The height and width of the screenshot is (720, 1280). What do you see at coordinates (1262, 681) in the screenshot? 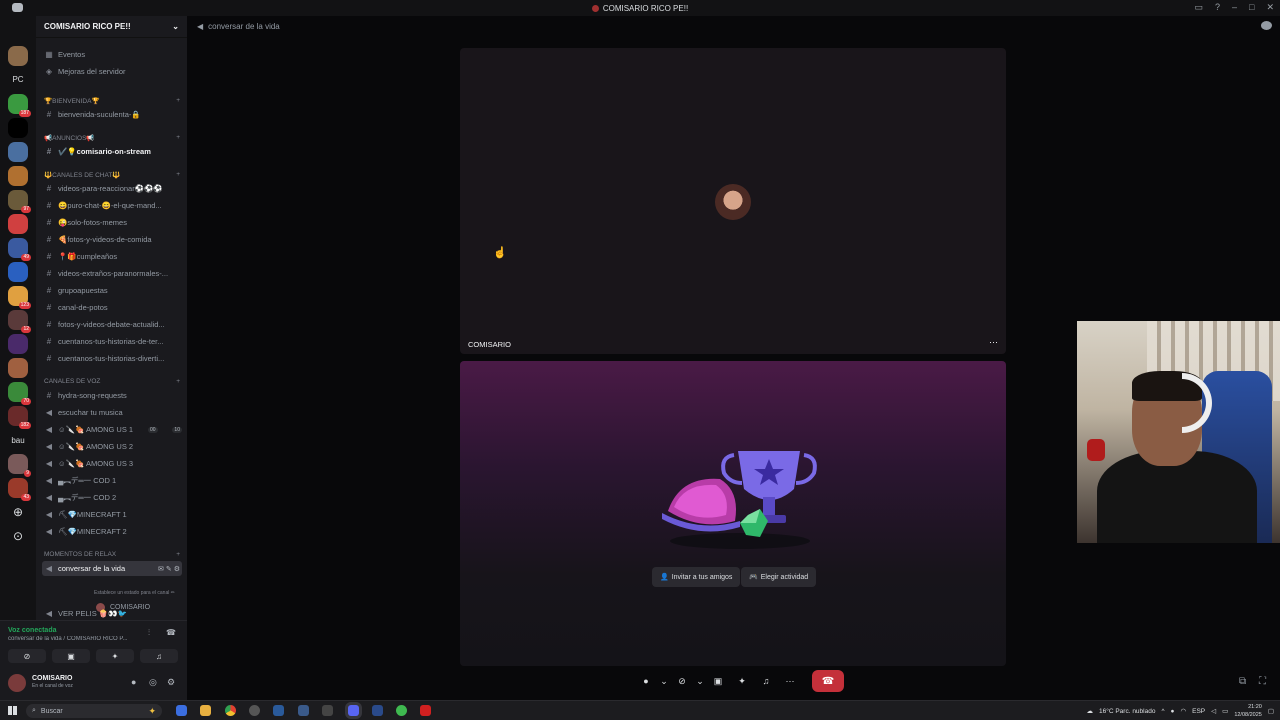
I see `fullscreen-icon: ⛶` at bounding box center [1262, 681].